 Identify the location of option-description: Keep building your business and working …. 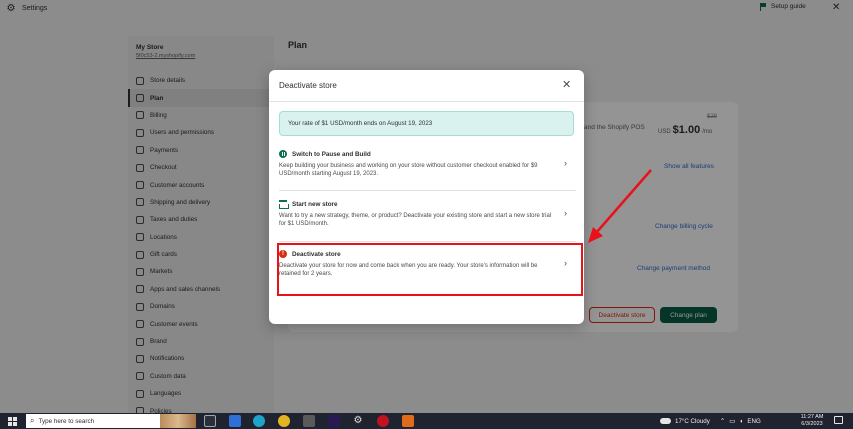
(408, 170).